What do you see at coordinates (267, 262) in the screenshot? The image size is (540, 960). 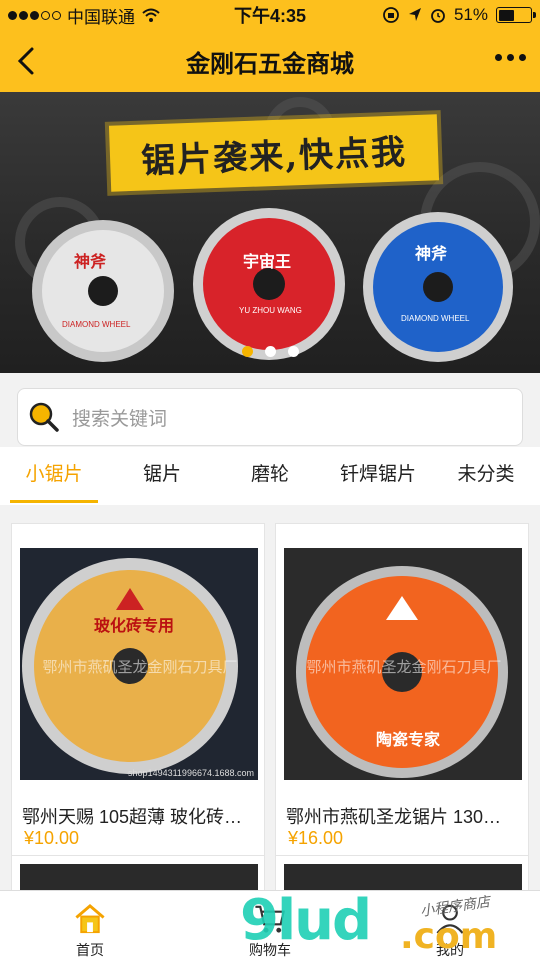 I see `blade-2-label: 宇宙王` at bounding box center [267, 262].